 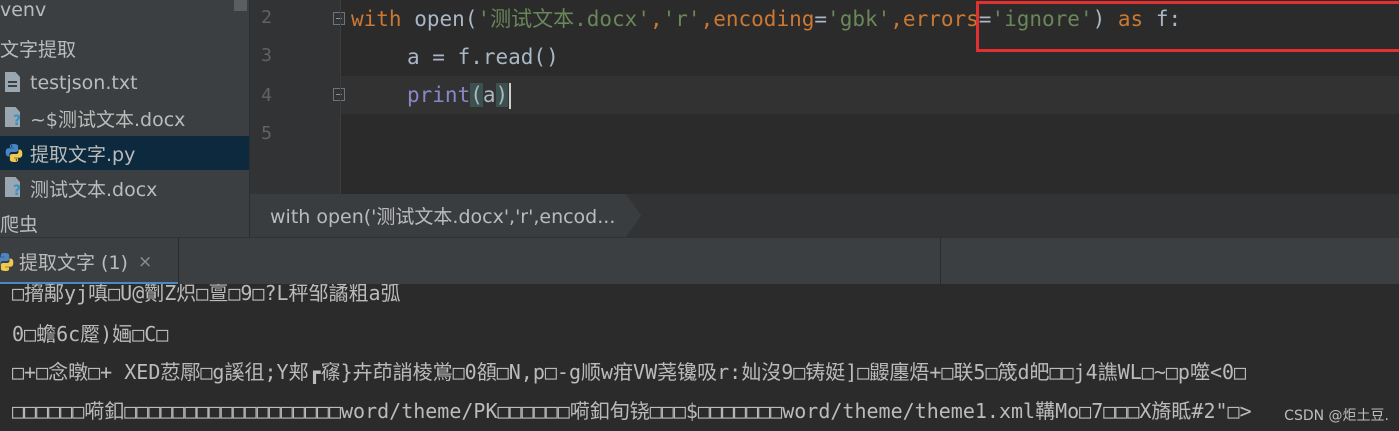 What do you see at coordinates (563, 19) in the screenshot?
I see `string-filename: '测试文本.docx'` at bounding box center [563, 19].